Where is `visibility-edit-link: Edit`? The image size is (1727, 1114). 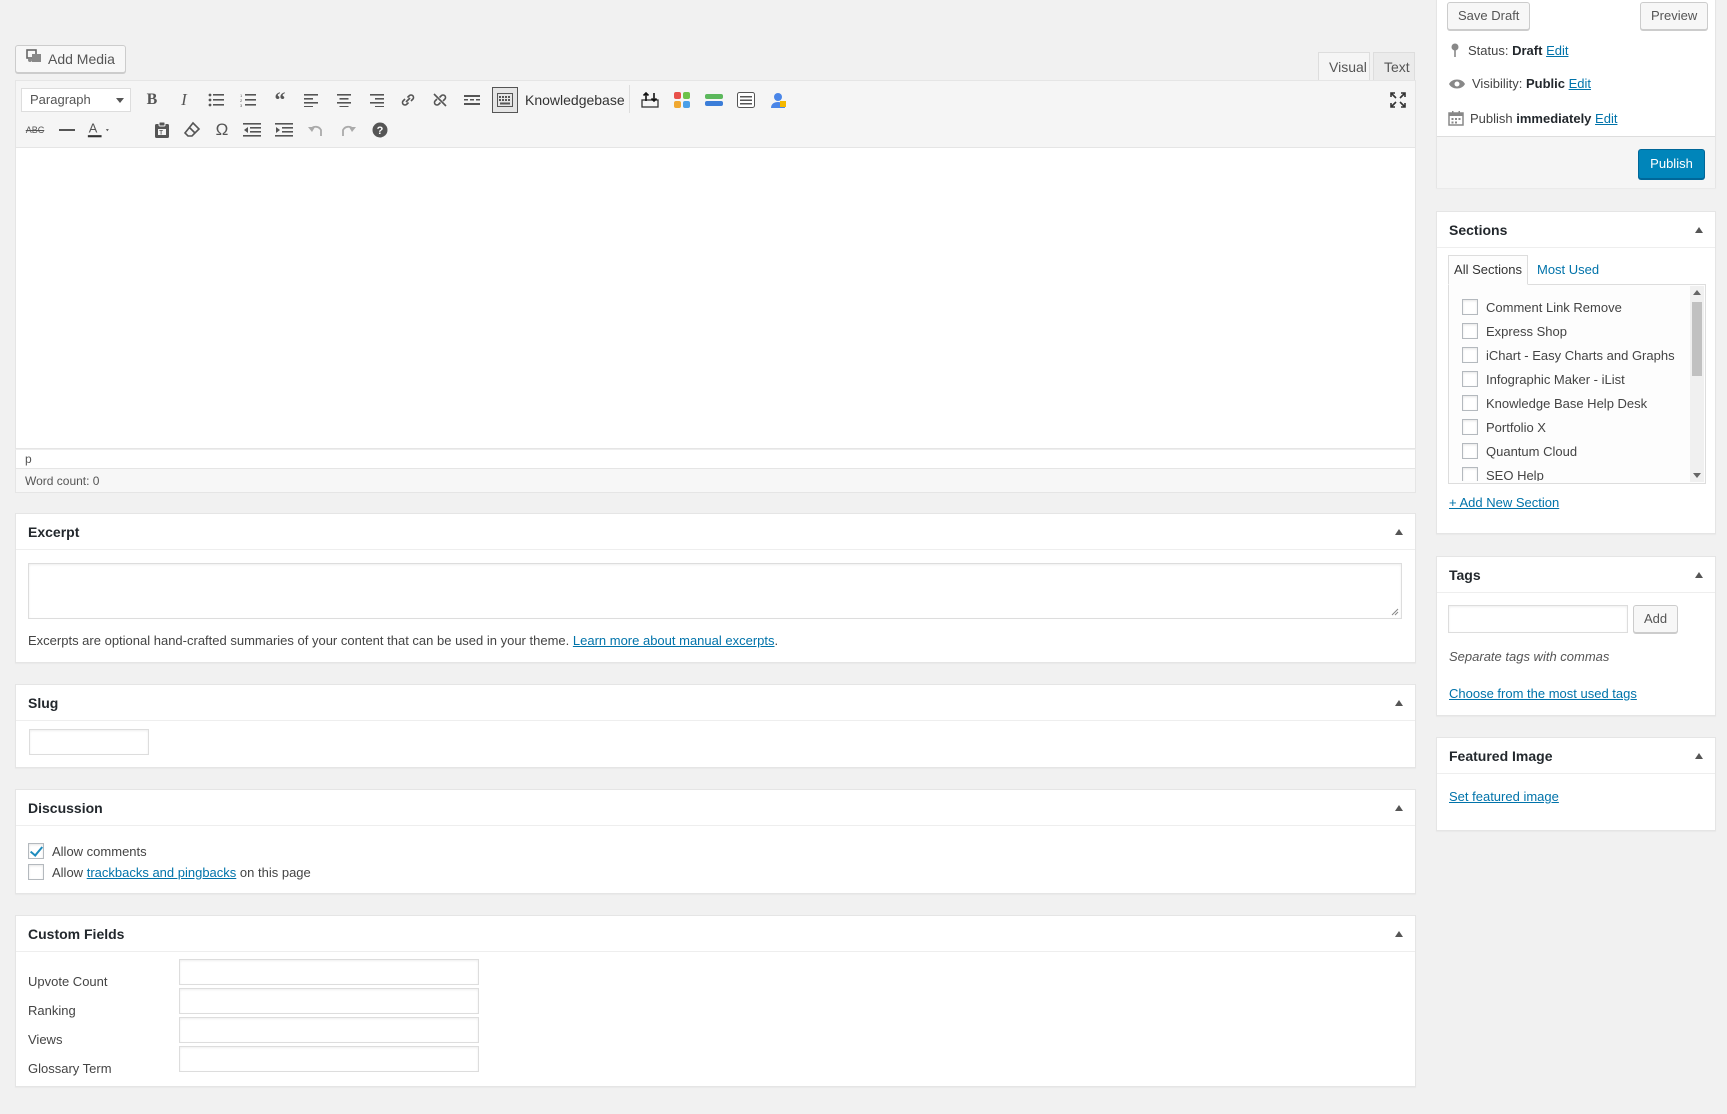 visibility-edit-link: Edit is located at coordinates (1580, 83).